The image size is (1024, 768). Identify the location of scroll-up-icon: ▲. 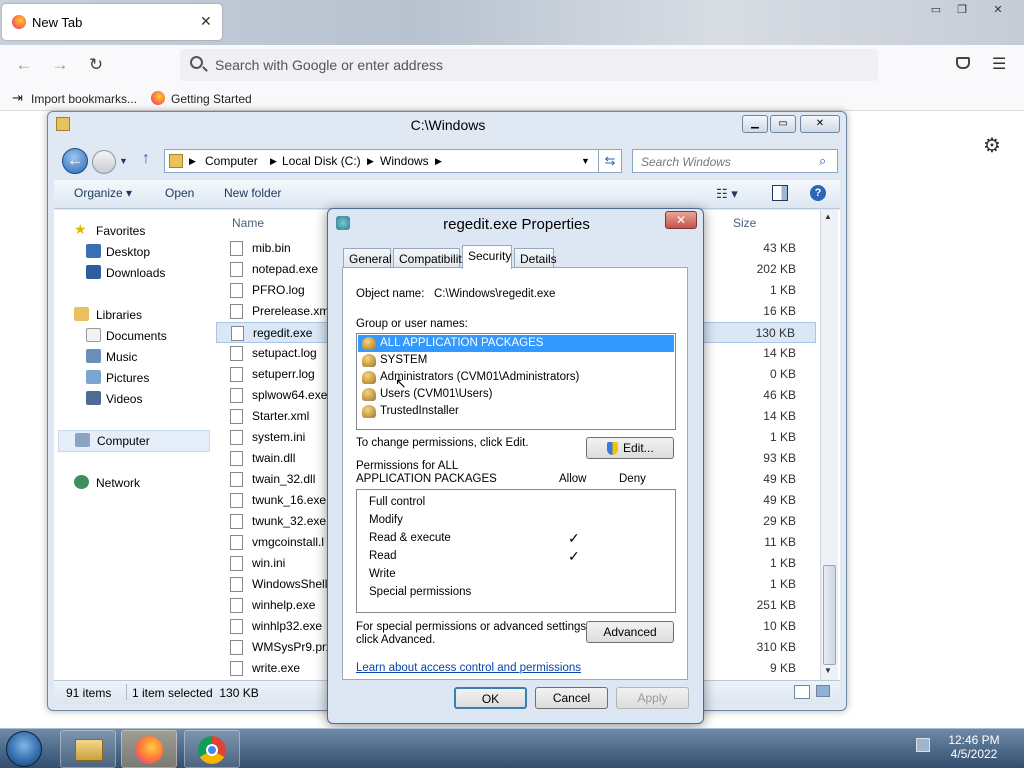
(828, 216).